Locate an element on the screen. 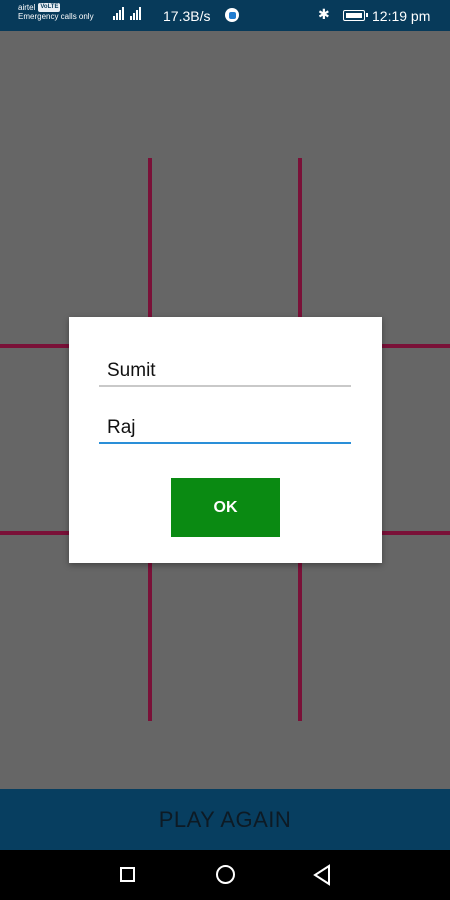 The image size is (450, 900). volte-badge: VoLTE is located at coordinates (49, 7).